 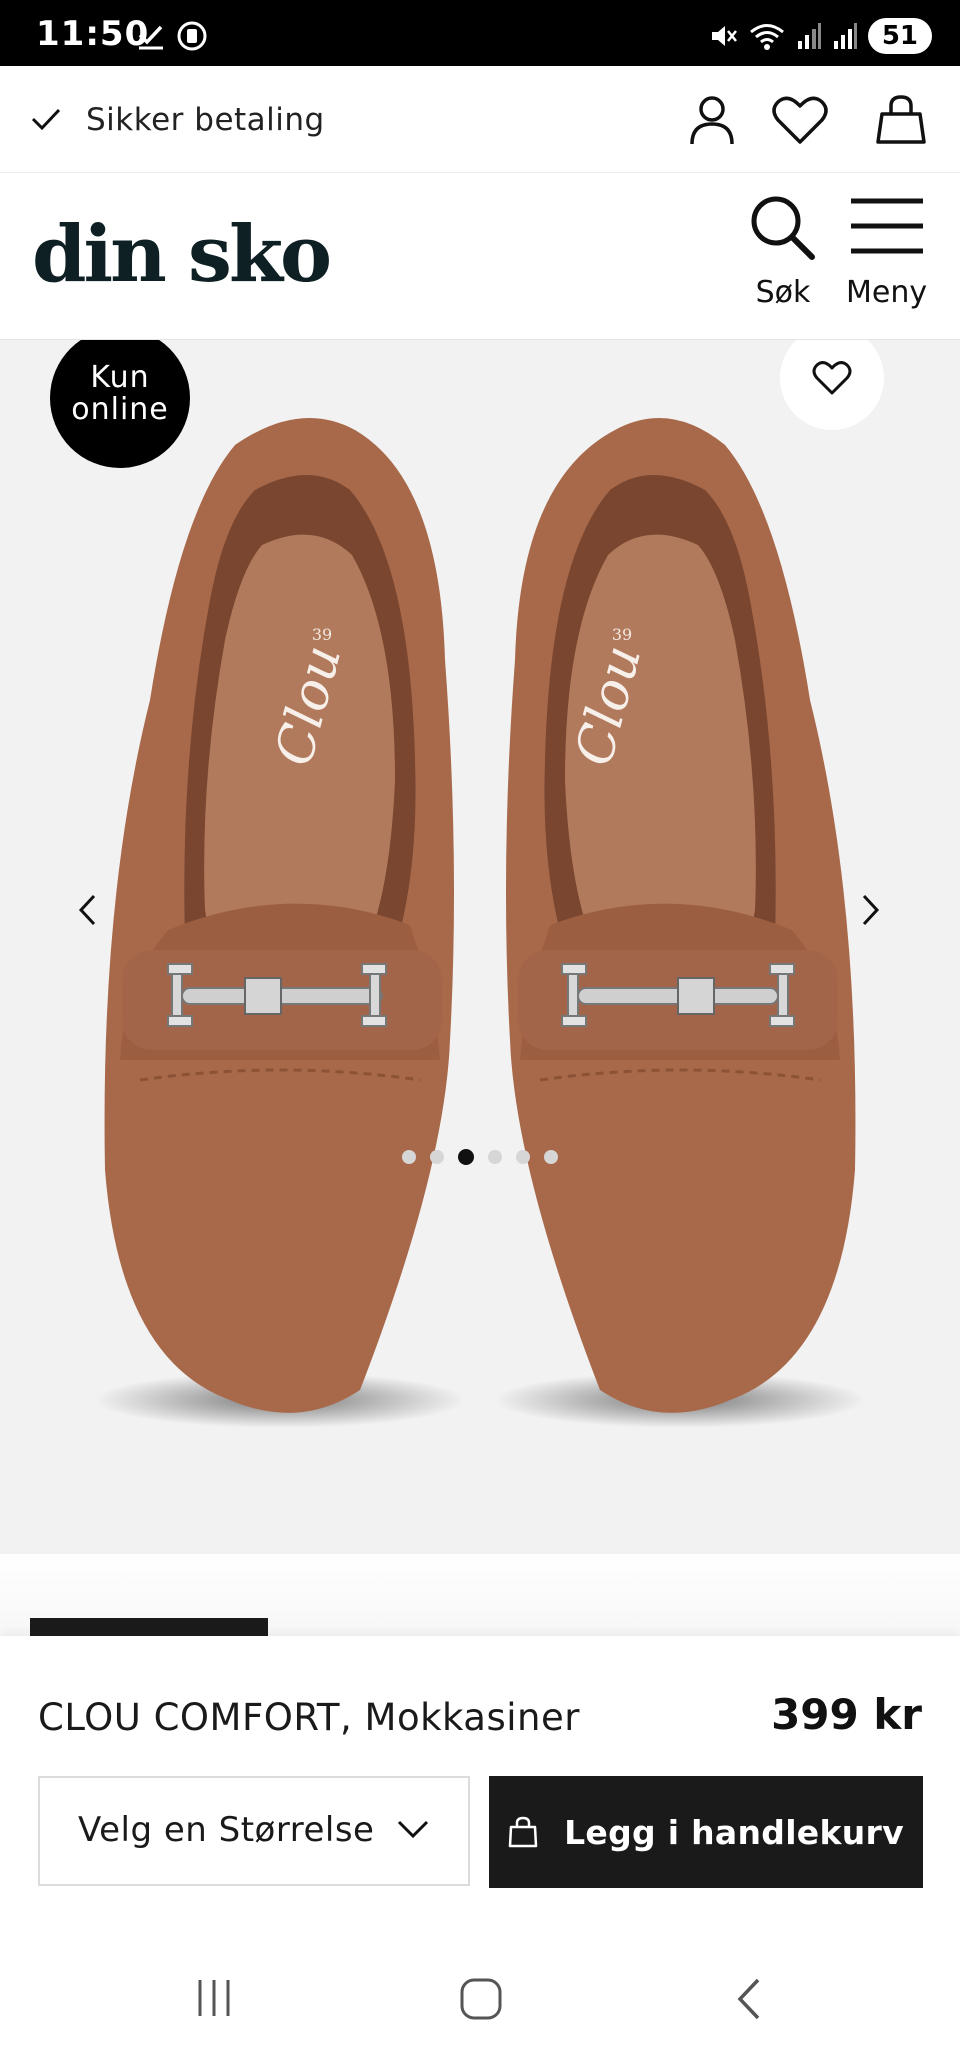 What do you see at coordinates (480, 1595) in the screenshot?
I see `product-tab-strip` at bounding box center [480, 1595].